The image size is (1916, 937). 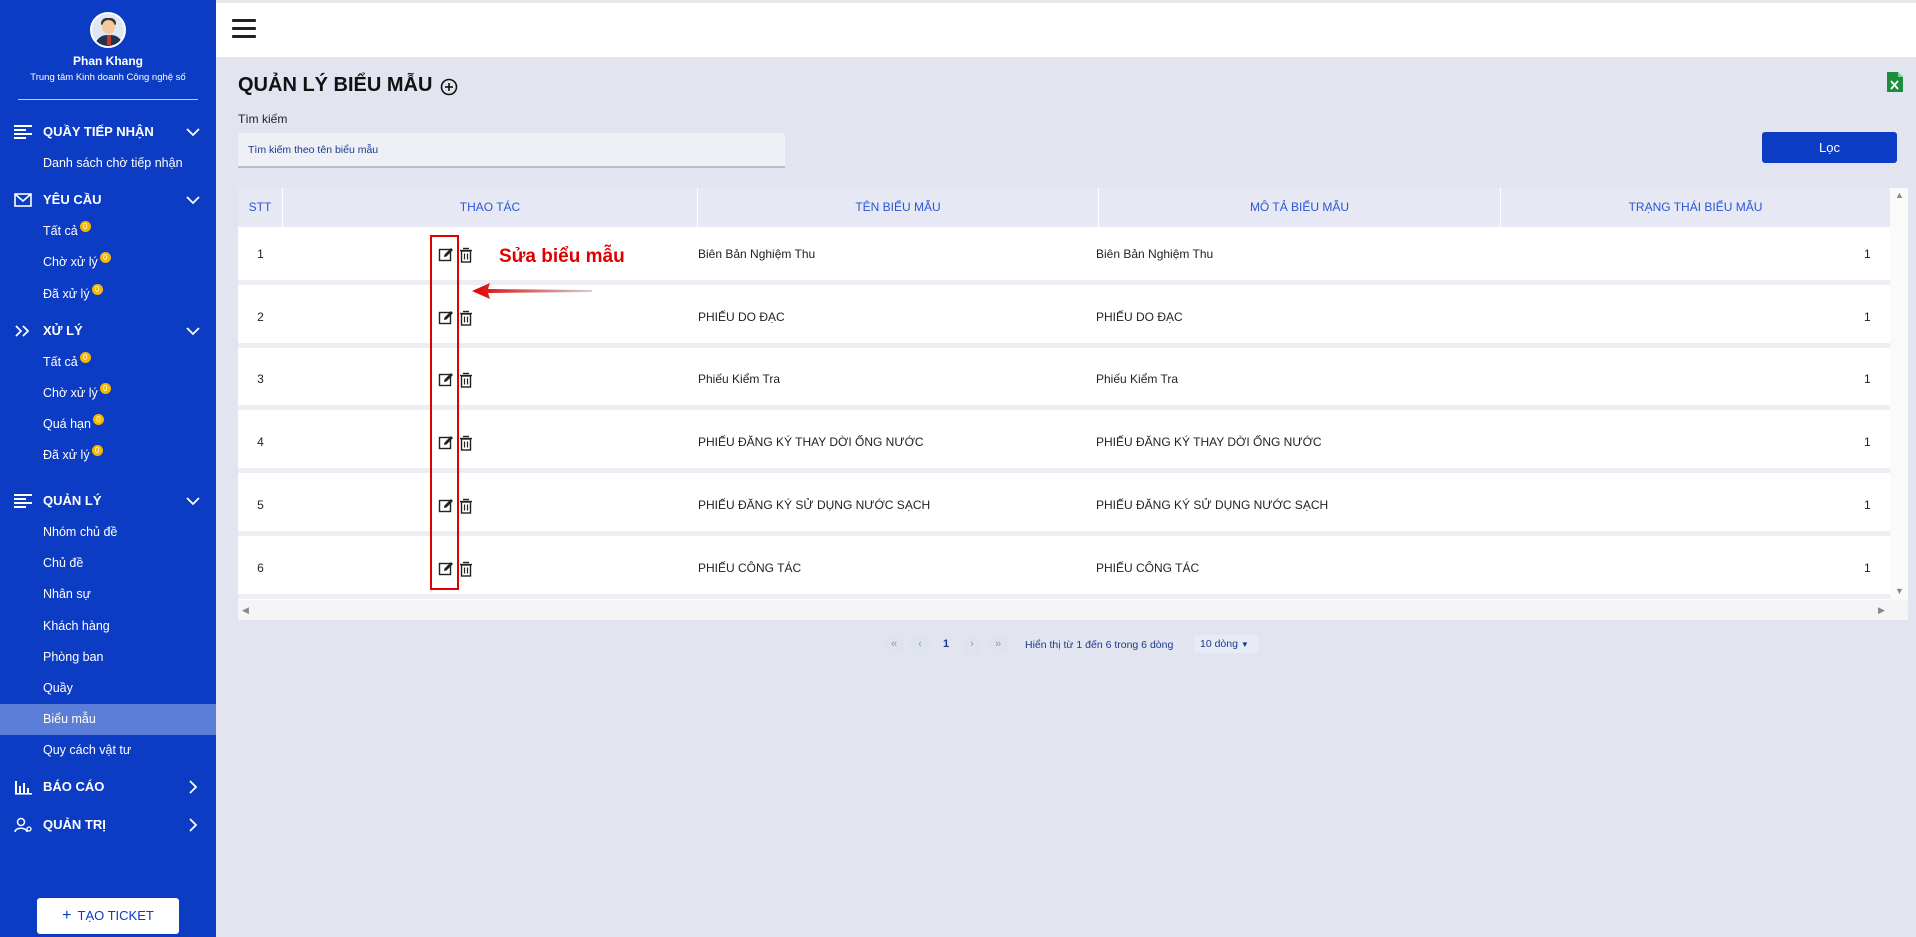 I want to click on section-title: XỬ LÝ, so click(x=63, y=330).